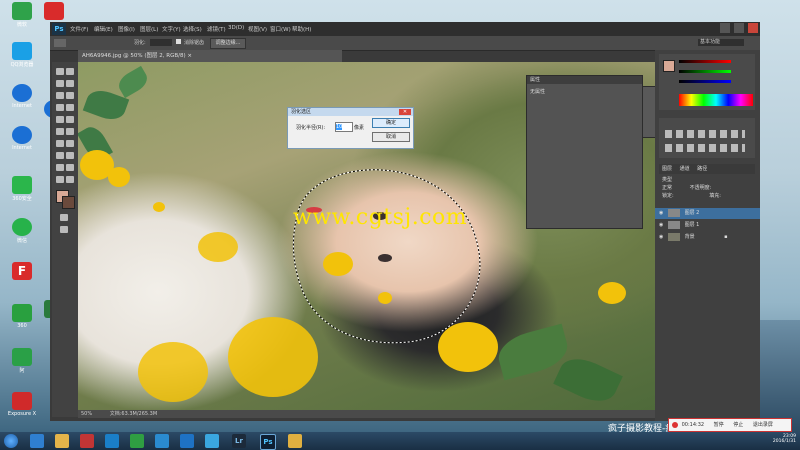  I want to click on properties-tab: 属性, so click(584, 80).